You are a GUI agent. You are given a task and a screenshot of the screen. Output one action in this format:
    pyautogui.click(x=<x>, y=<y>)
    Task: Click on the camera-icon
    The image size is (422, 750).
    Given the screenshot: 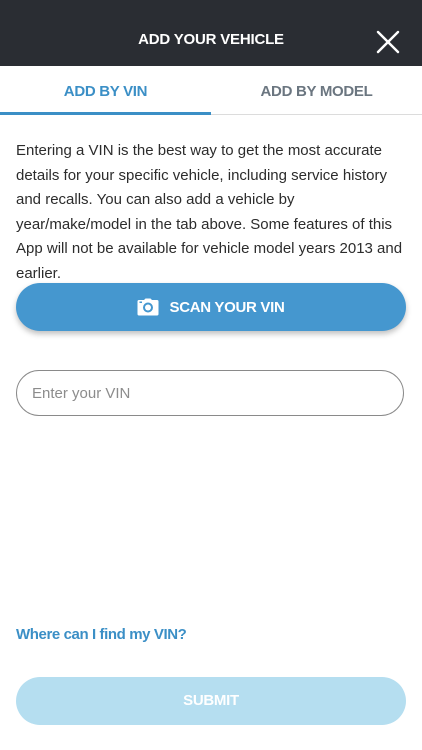 What is the action you would take?
    pyautogui.click(x=148, y=307)
    